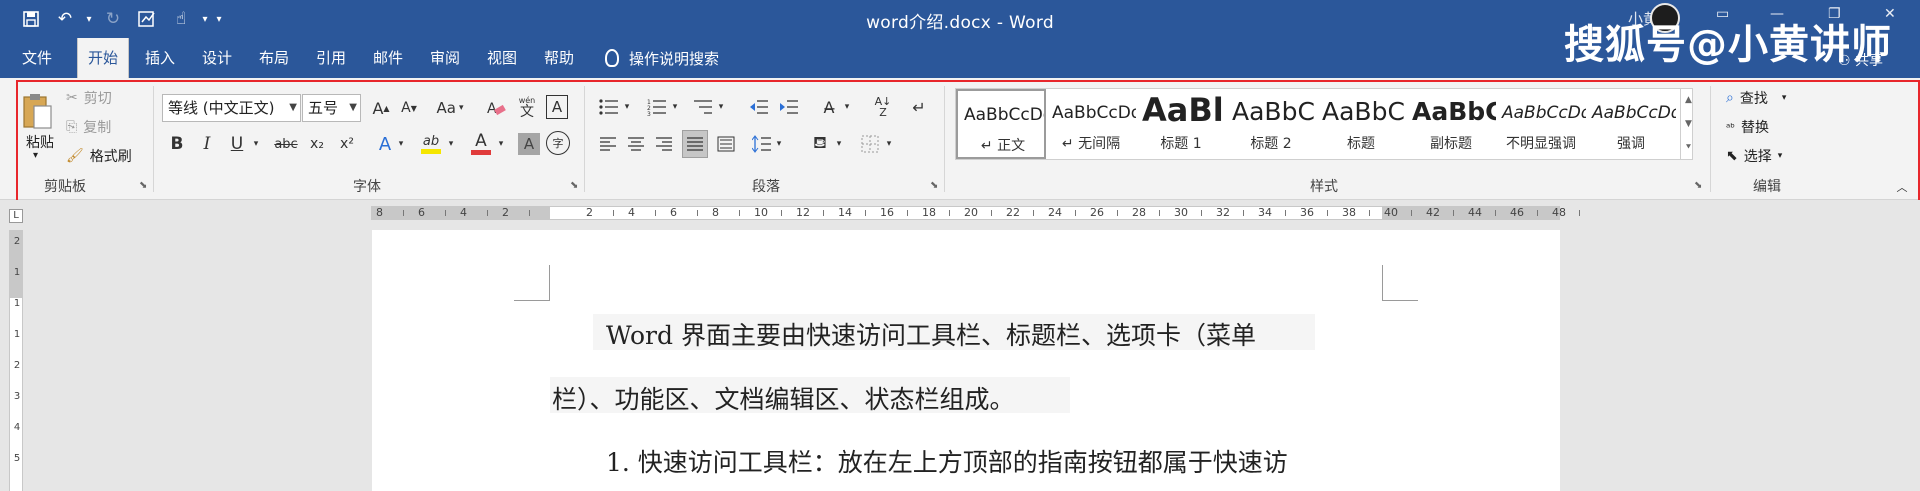  What do you see at coordinates (401, 144) in the screenshot?
I see `text-effects-dropdown-icon: ▾` at bounding box center [401, 144].